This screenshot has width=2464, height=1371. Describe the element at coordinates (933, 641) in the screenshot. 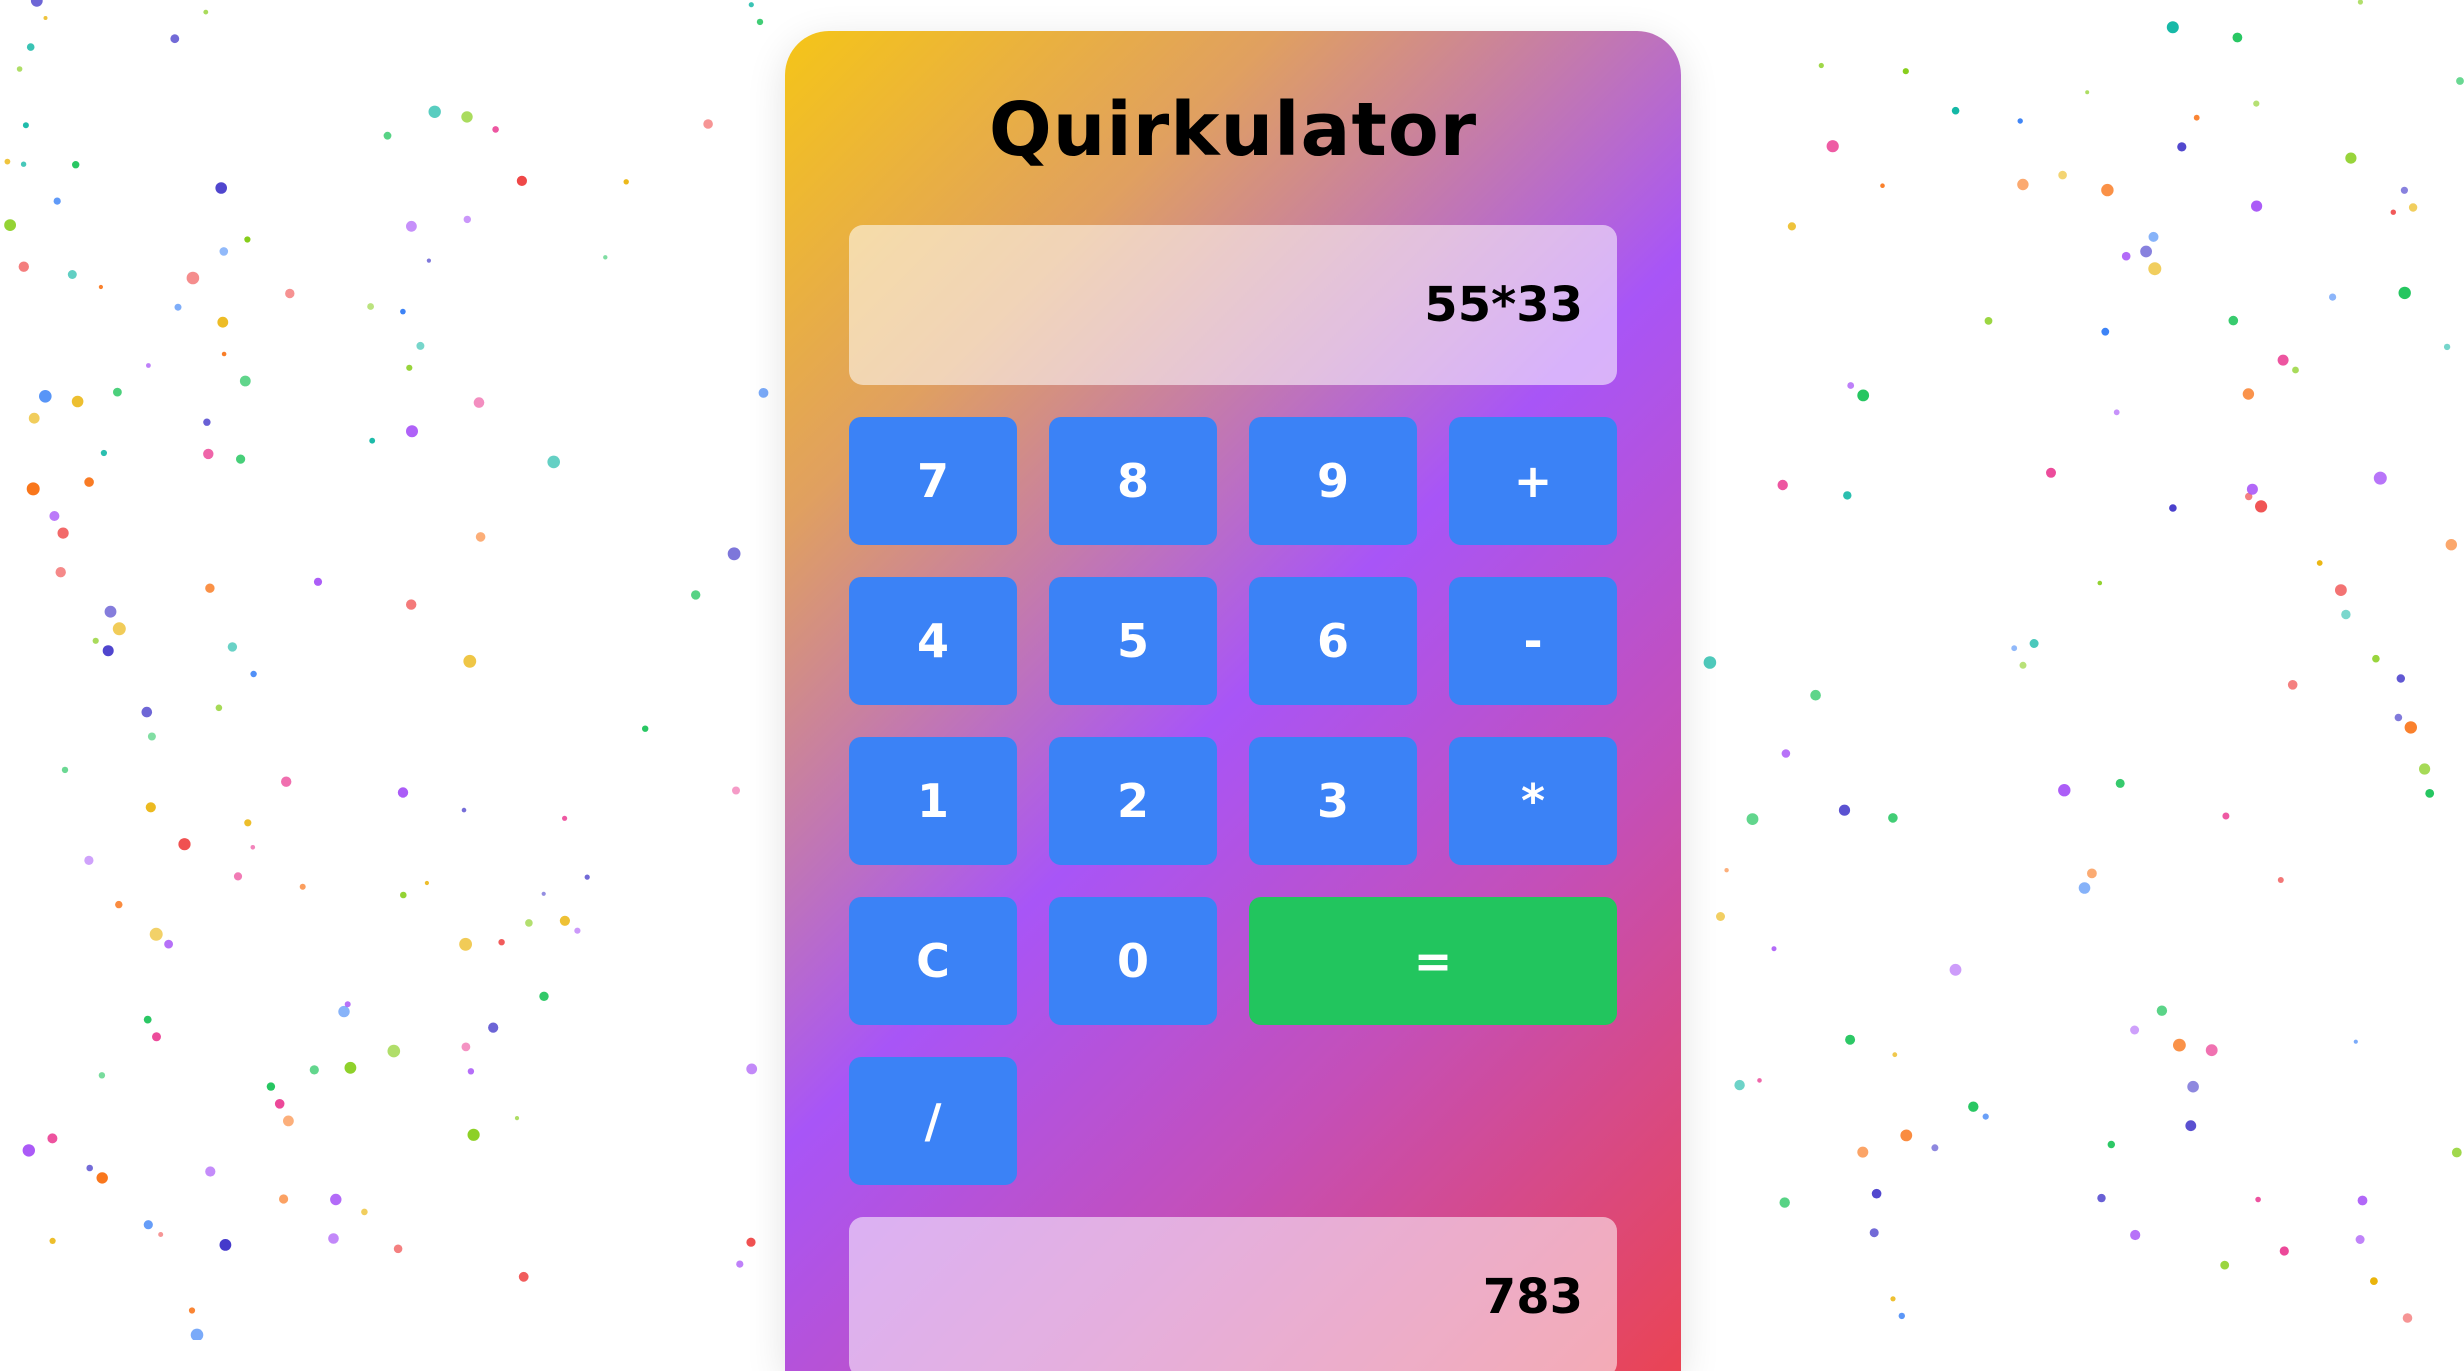

I see `key-4: 4` at that location.